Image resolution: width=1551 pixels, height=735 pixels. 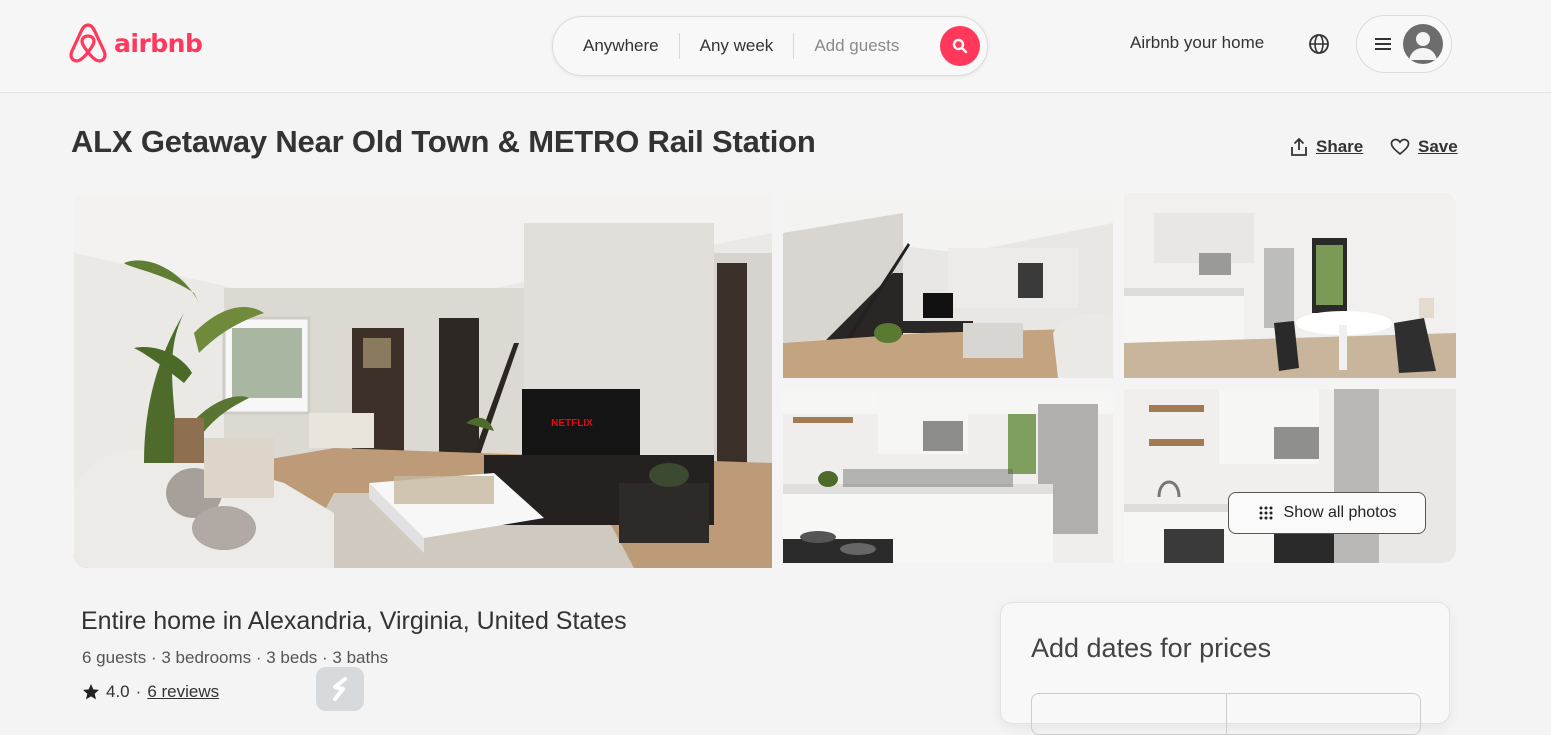 I want to click on brand-name: airbnb, so click(x=158, y=43).